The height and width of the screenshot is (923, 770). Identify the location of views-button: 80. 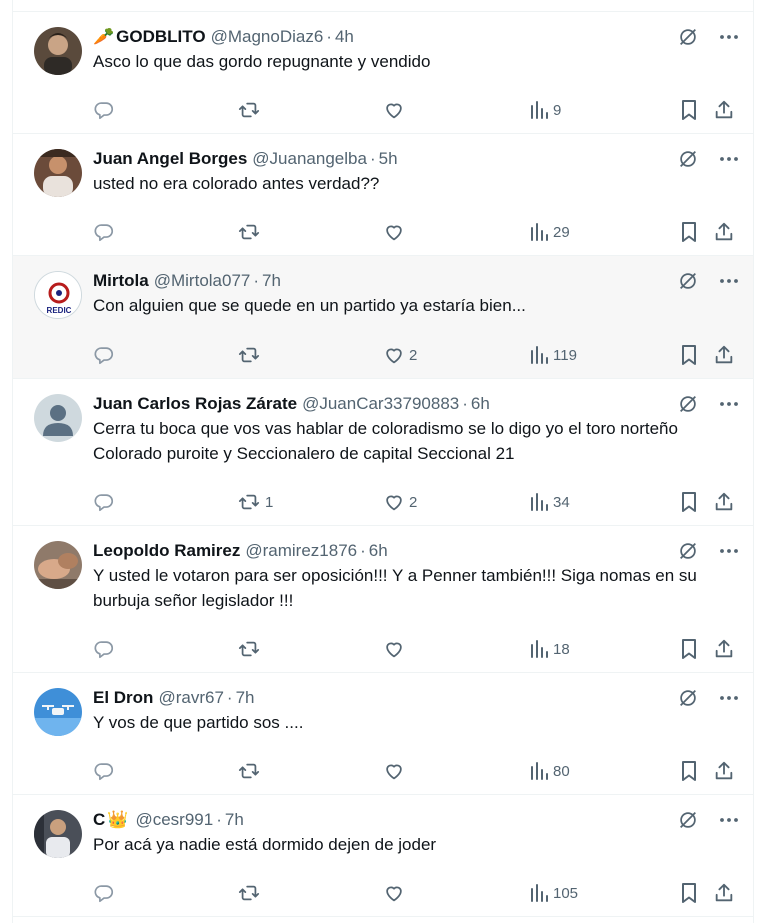
(549, 771).